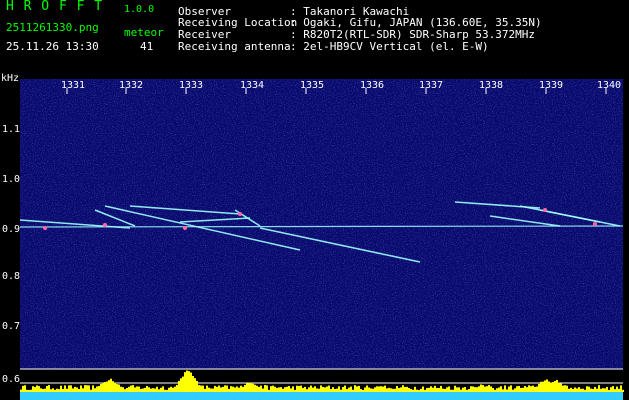  What do you see at coordinates (321, 396) in the screenshot?
I see `level-floor` at bounding box center [321, 396].